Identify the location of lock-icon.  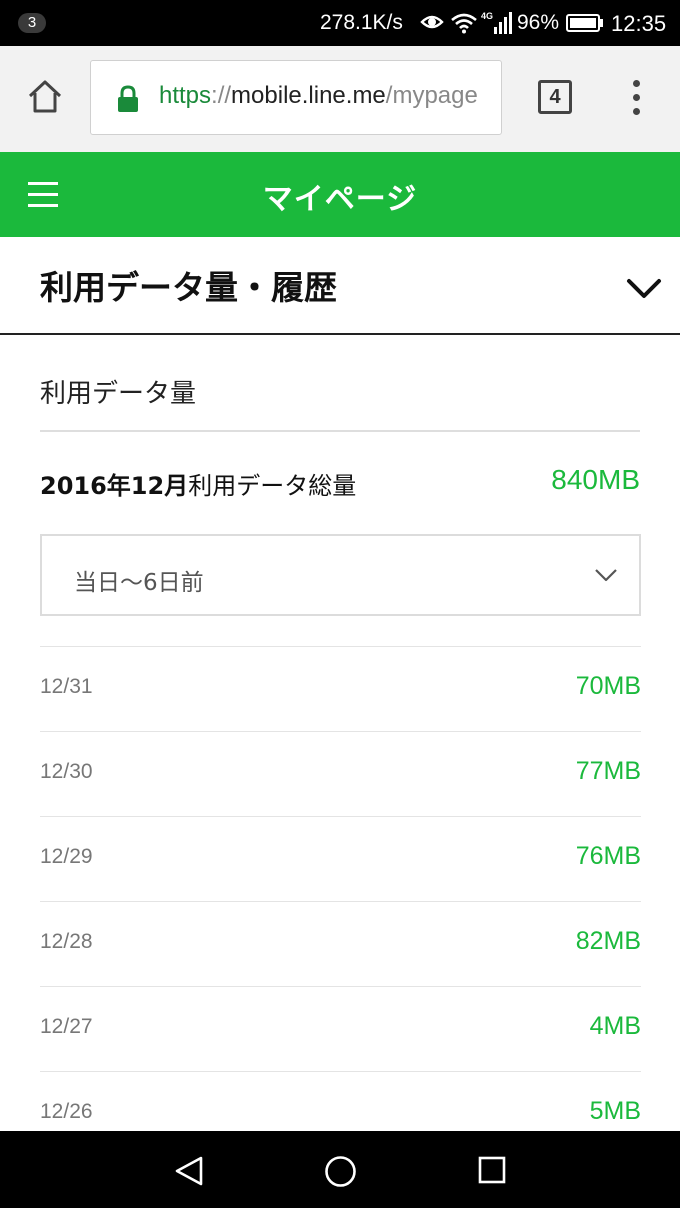
(128, 98).